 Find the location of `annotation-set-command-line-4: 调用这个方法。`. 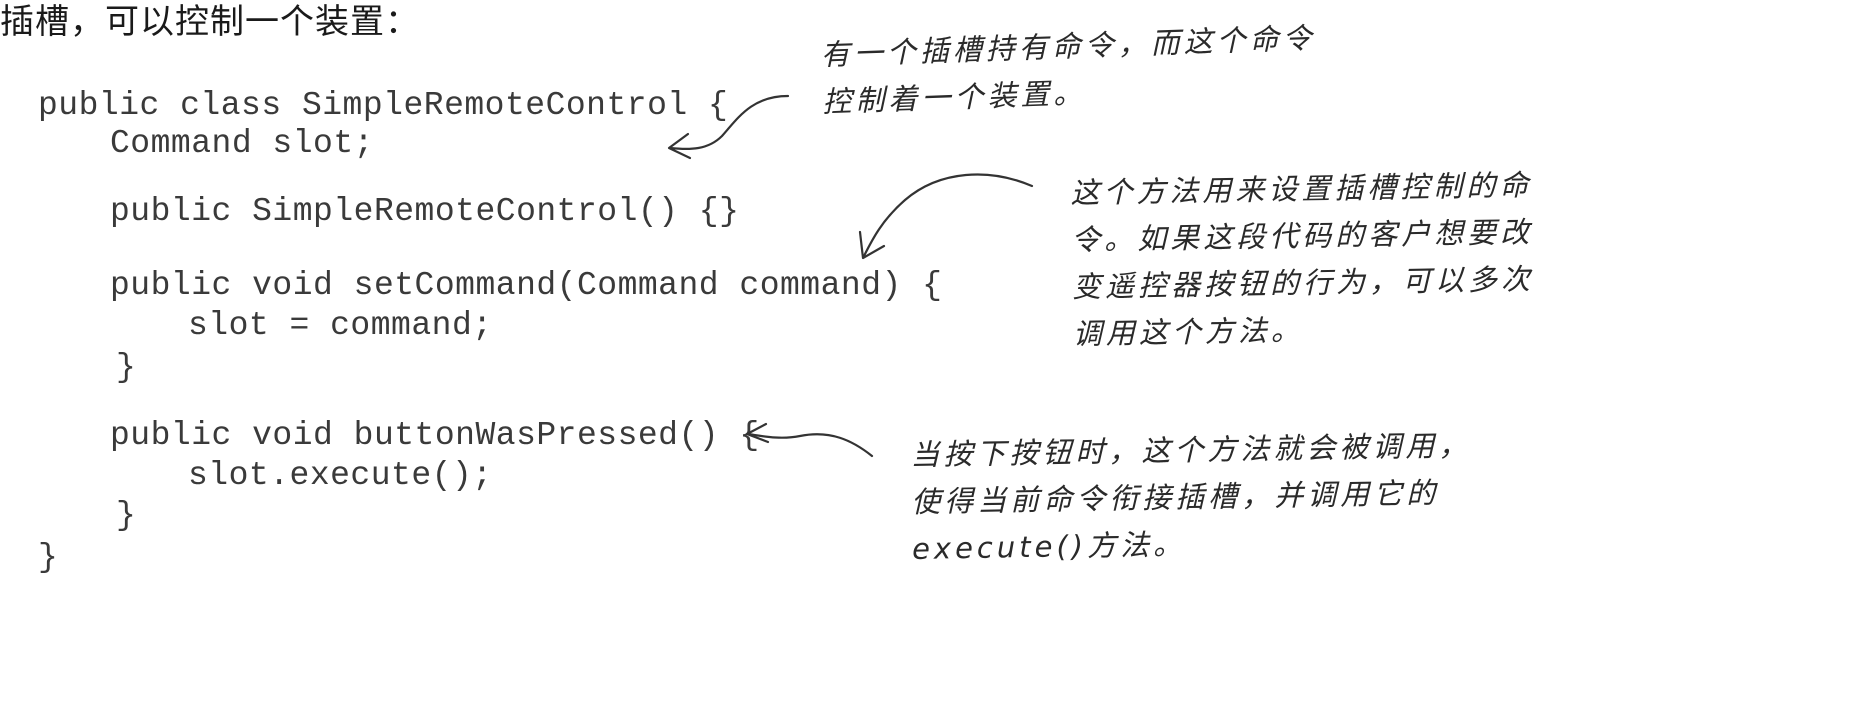

annotation-set-command-line-4: 调用这个方法。 is located at coordinates (1188, 331).